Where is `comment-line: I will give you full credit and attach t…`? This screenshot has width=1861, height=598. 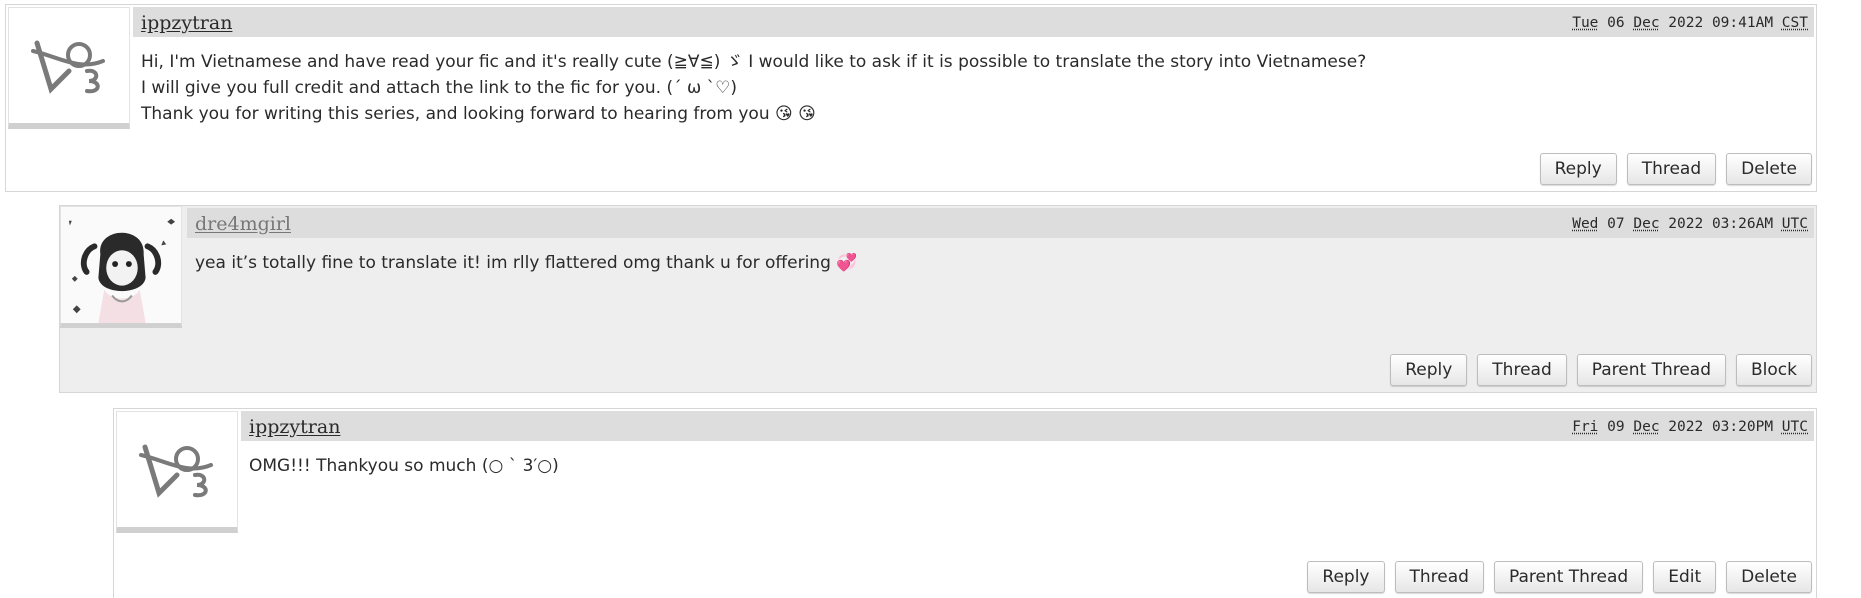
comment-line: I will give you full credit and attach t… is located at coordinates (439, 88).